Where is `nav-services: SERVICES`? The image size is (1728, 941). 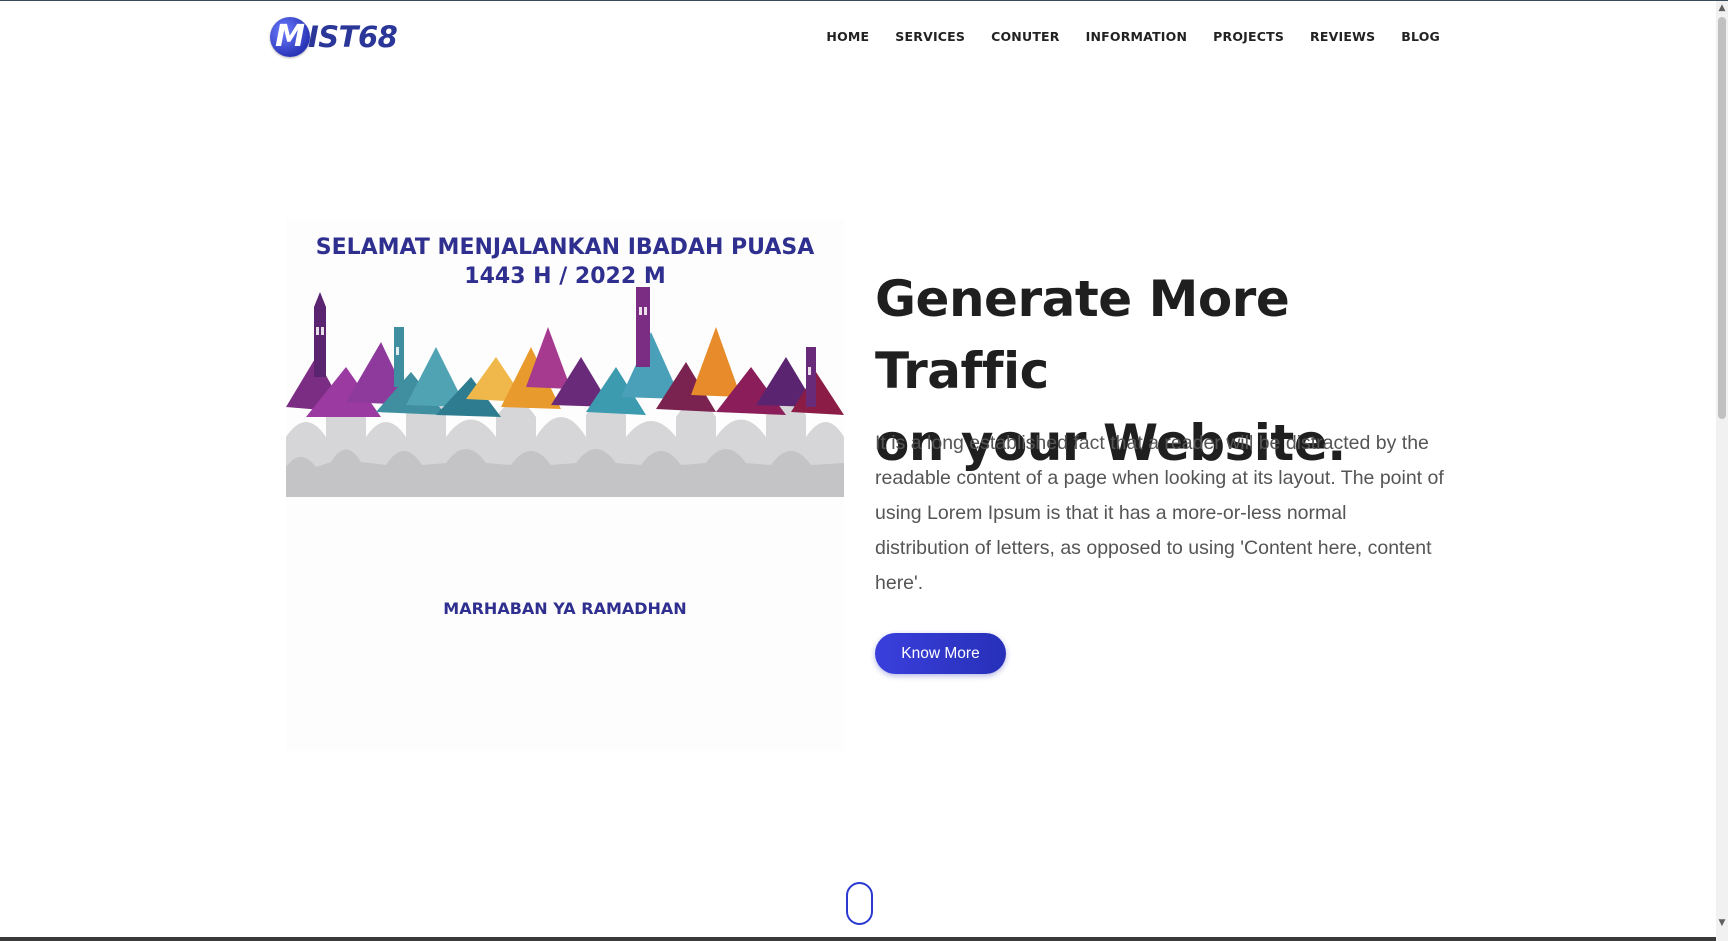
nav-services: SERVICES is located at coordinates (930, 36).